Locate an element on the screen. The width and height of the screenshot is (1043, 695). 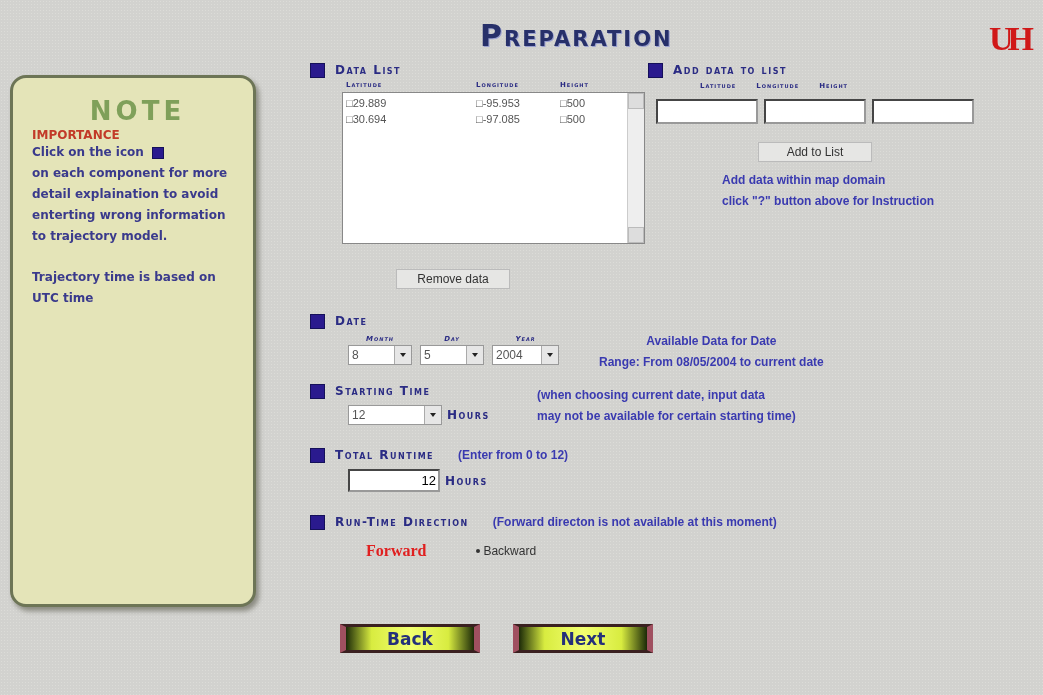
list-cell-text: □-97.085 is located at coordinates (498, 119).